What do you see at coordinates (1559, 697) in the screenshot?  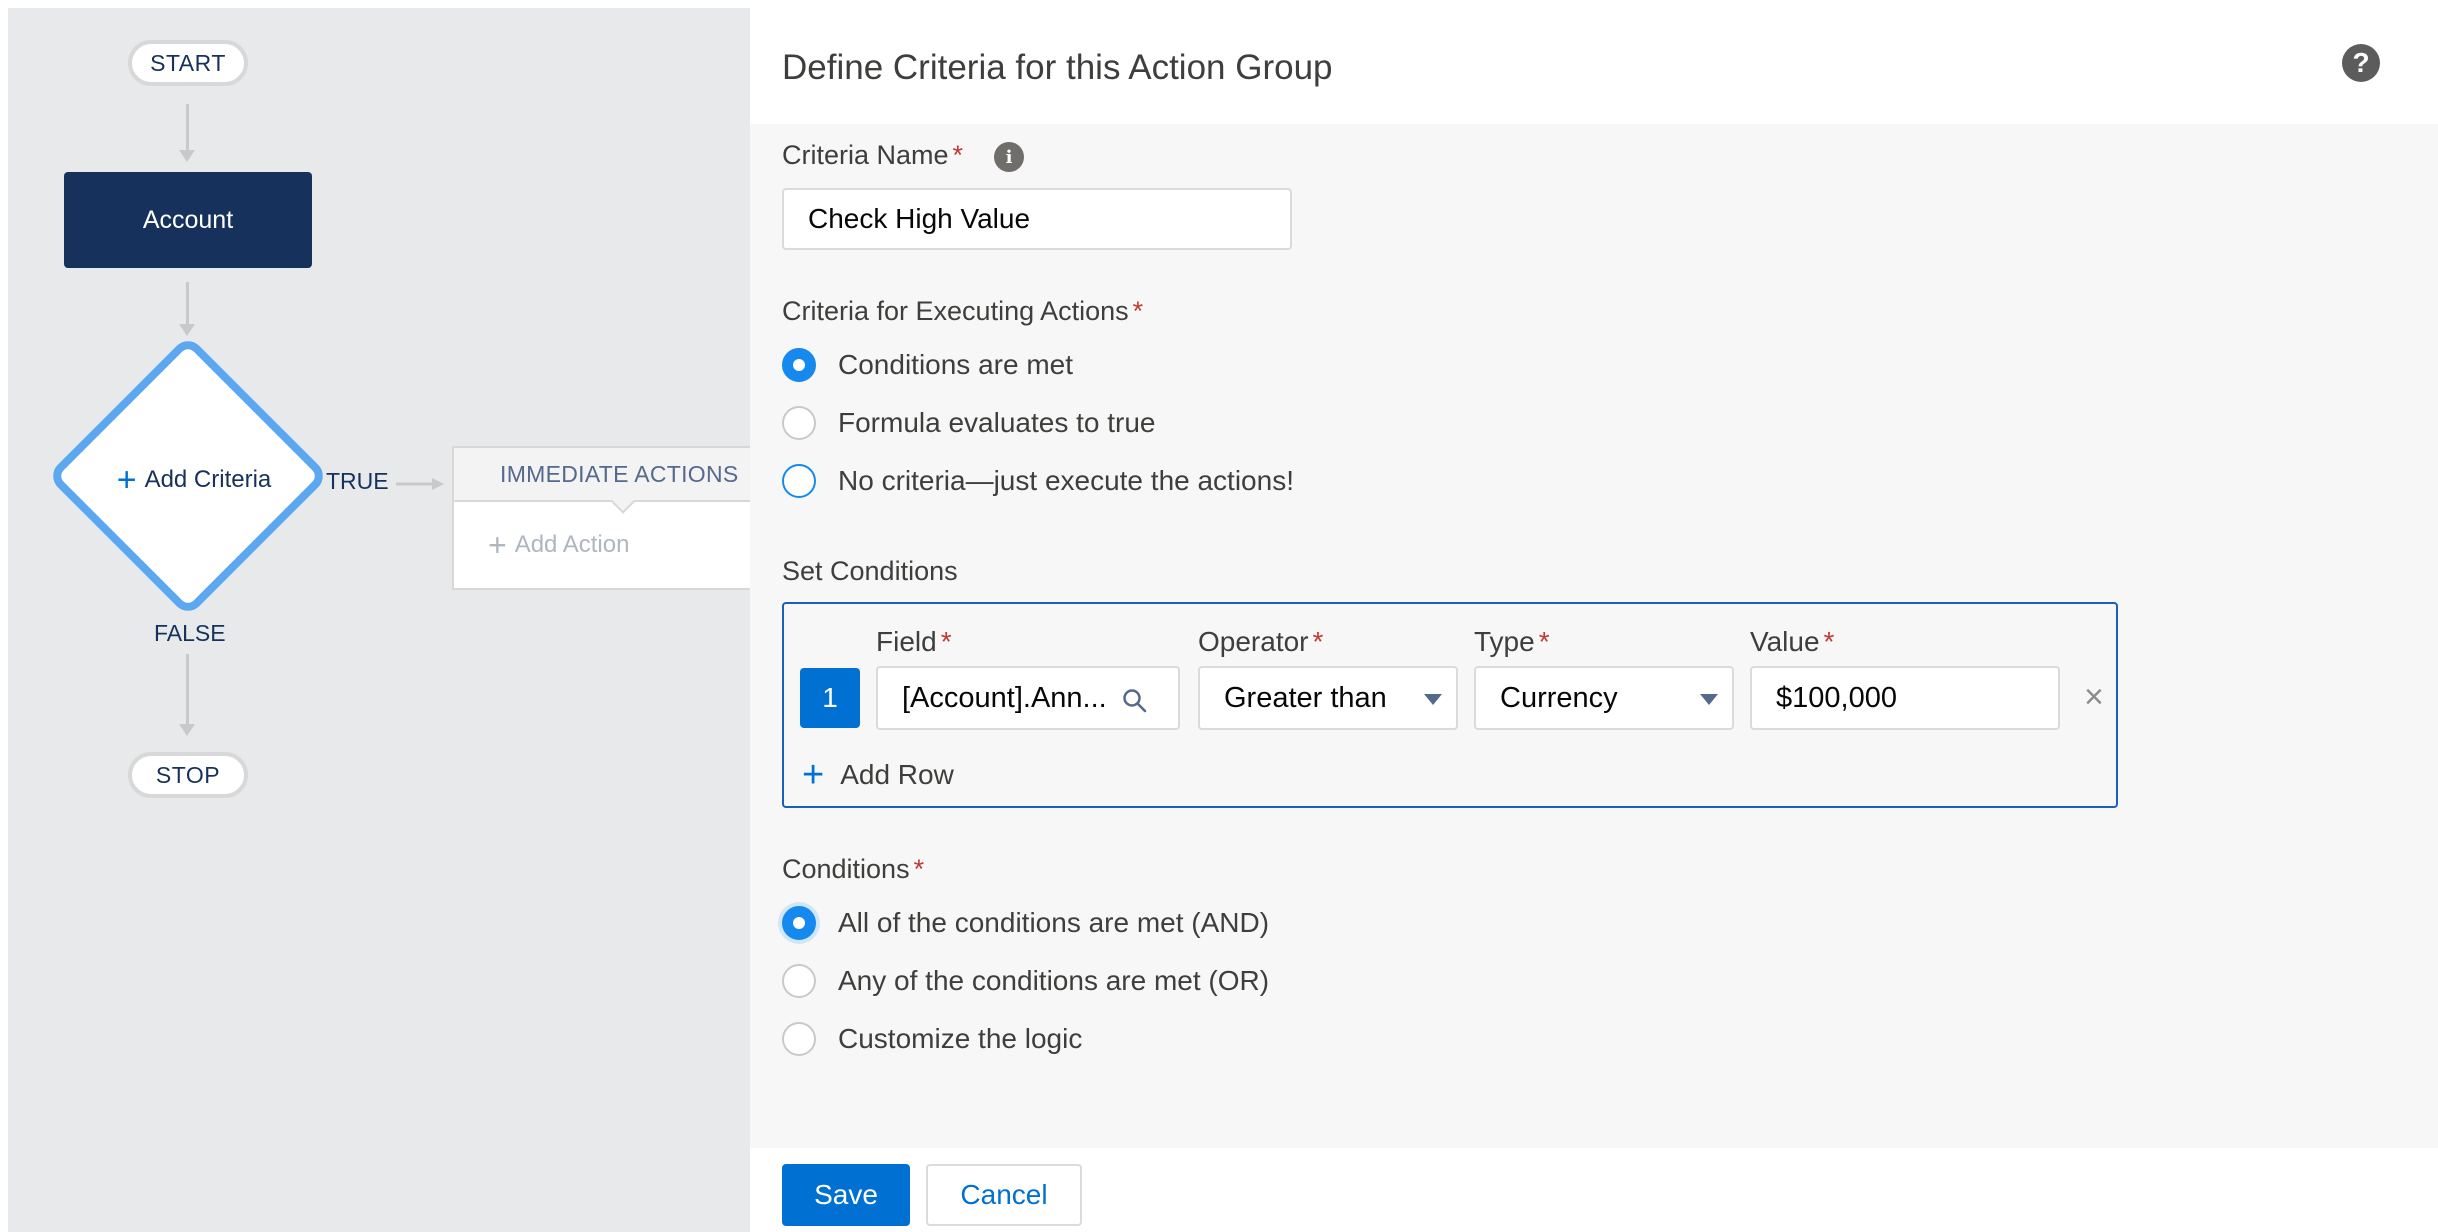 I see `type-value: Currency` at bounding box center [1559, 697].